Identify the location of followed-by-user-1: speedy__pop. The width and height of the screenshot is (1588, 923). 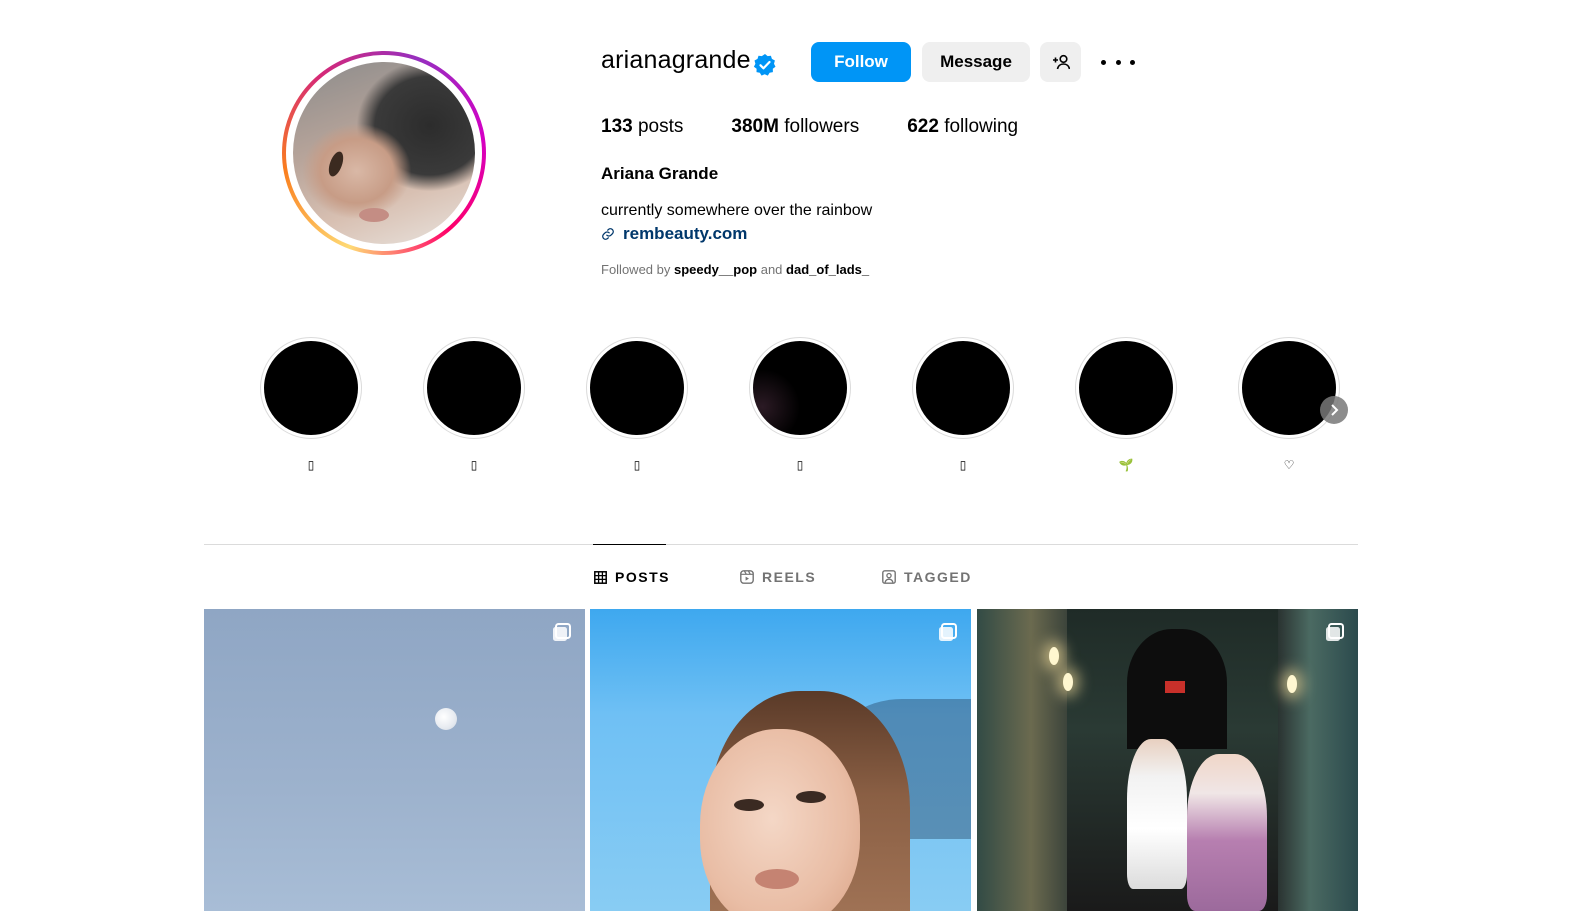
(715, 269).